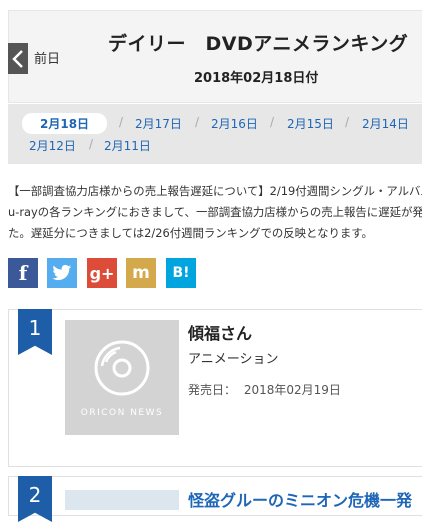 The image size is (422, 522). What do you see at coordinates (127, 145) in the screenshot?
I see `date-tab: 2月11日` at bounding box center [127, 145].